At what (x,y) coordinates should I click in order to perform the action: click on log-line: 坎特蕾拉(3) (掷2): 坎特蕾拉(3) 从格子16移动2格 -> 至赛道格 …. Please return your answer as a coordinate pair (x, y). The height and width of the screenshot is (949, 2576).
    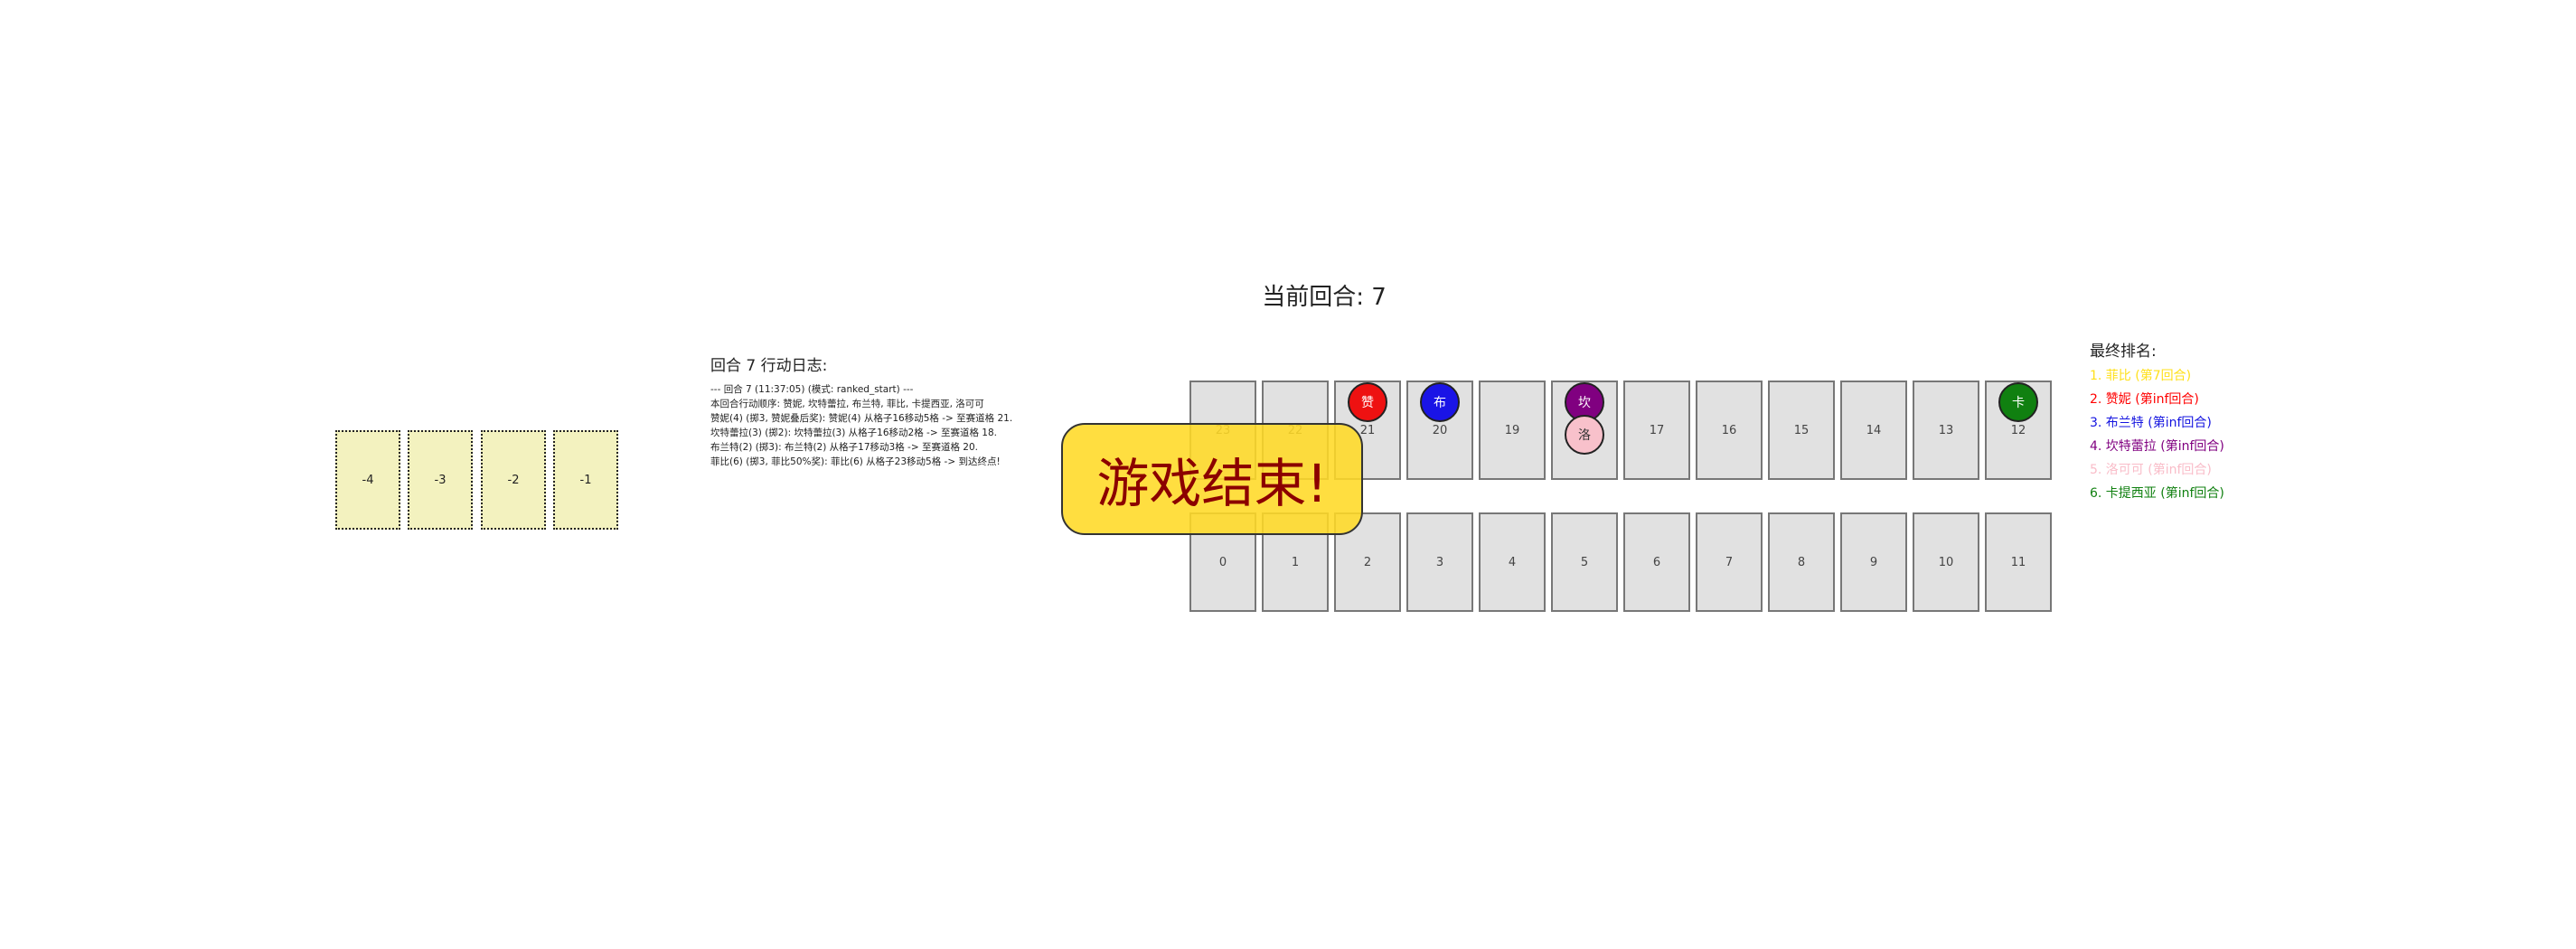
    Looking at the image, I should click on (854, 433).